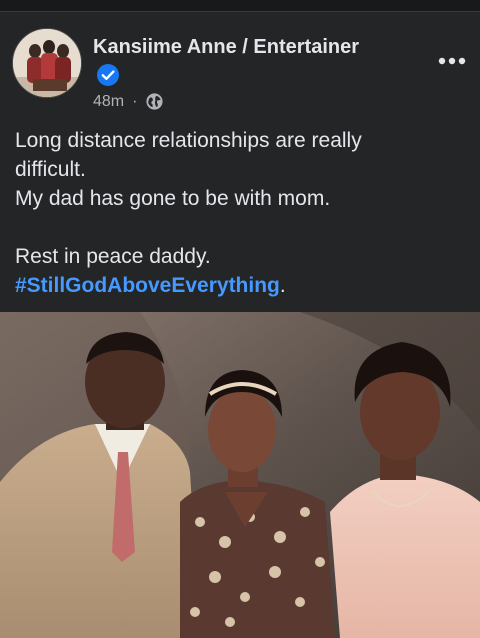 This screenshot has height=638, width=480. What do you see at coordinates (128, 101) in the screenshot?
I see `post-meta: 48m ·` at bounding box center [128, 101].